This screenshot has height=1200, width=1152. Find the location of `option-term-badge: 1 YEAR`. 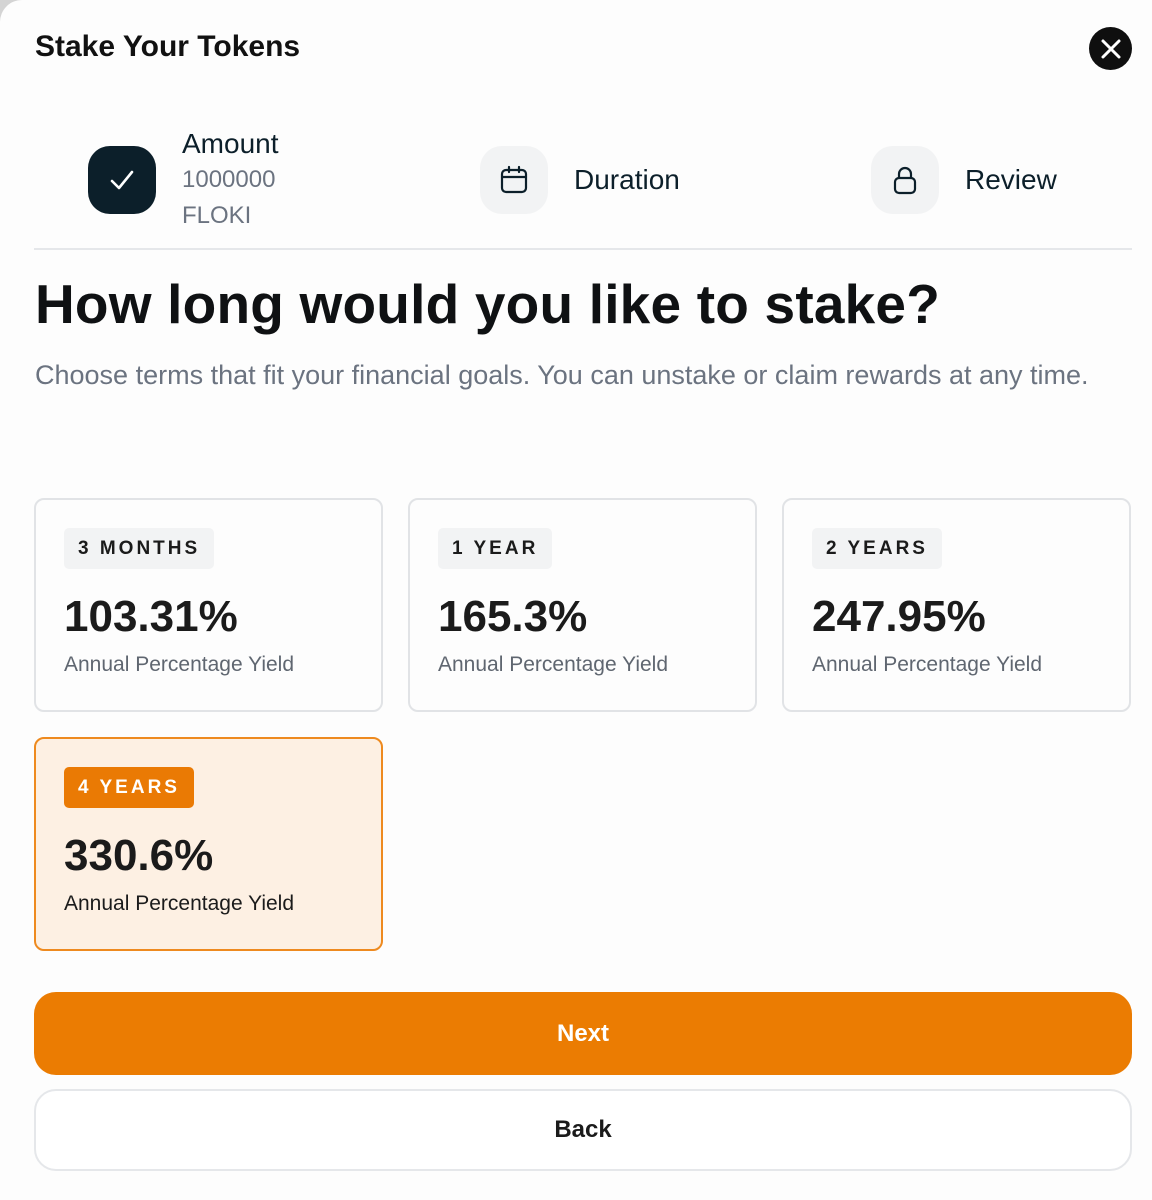

option-term-badge: 1 YEAR is located at coordinates (495, 548).